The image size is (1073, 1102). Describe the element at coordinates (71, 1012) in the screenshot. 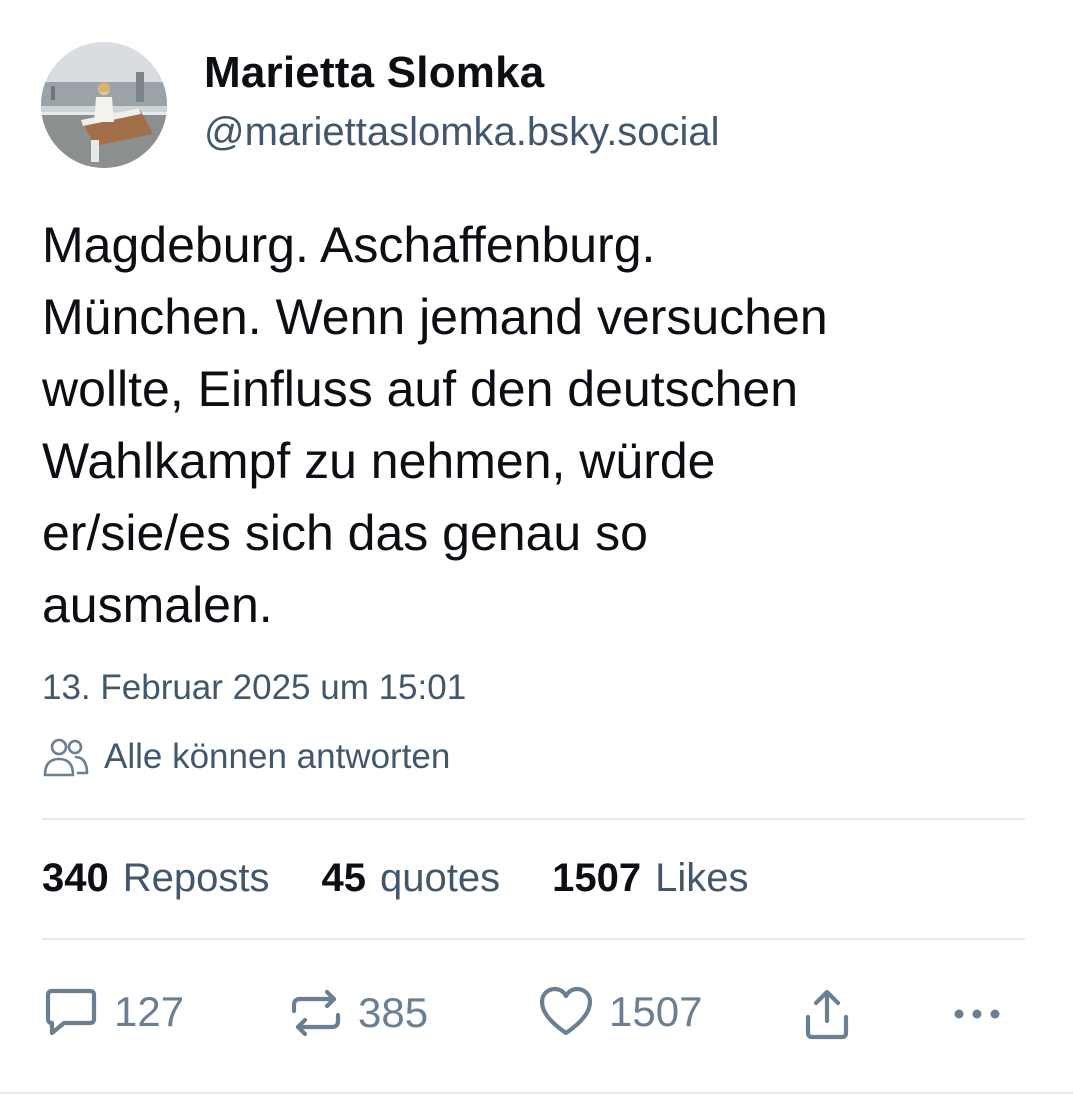

I see `comment-icon` at that location.